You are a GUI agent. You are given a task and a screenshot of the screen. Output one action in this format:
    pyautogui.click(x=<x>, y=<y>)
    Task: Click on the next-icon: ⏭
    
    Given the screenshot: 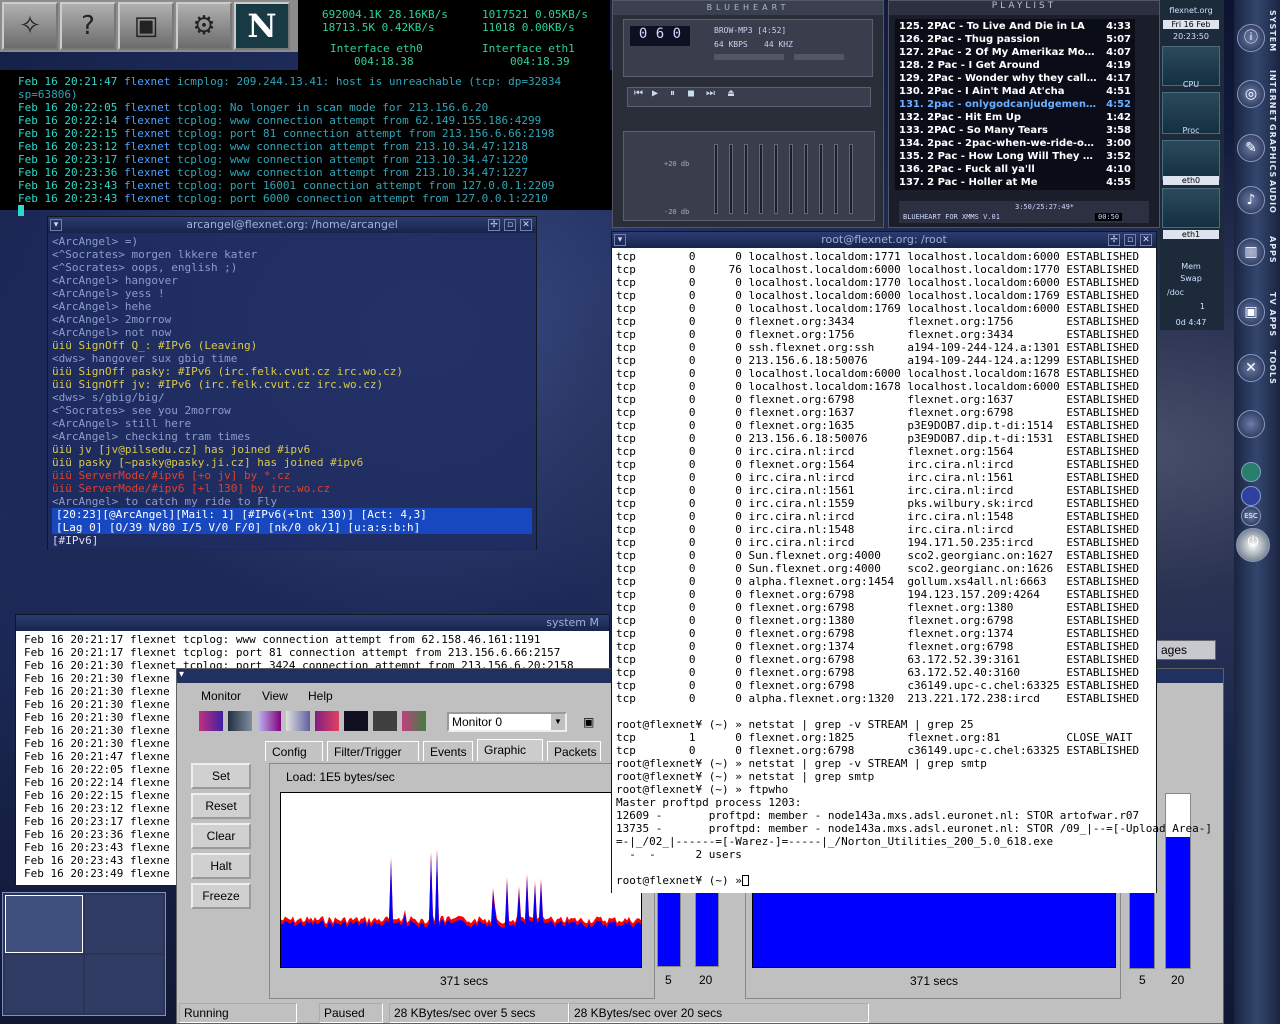 What is the action you would take?
    pyautogui.click(x=710, y=93)
    